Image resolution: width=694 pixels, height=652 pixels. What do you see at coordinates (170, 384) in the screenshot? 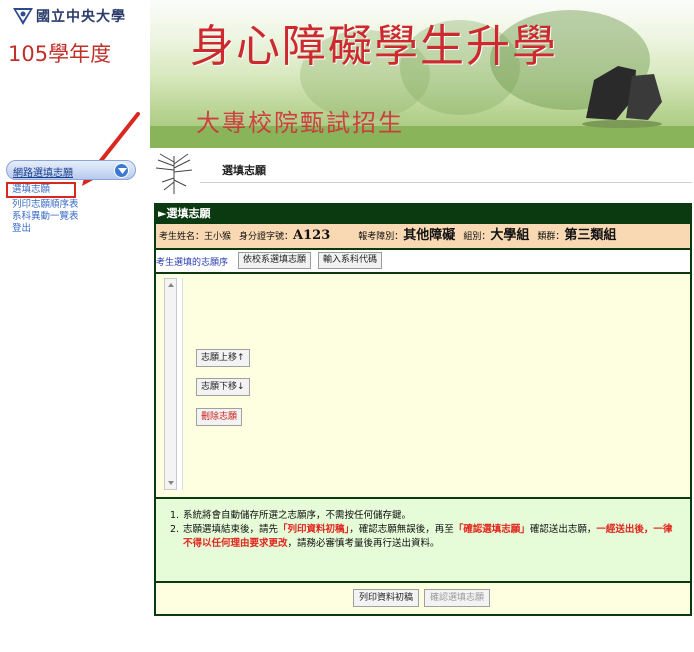
I see `choice-listbox-scrollbar` at bounding box center [170, 384].